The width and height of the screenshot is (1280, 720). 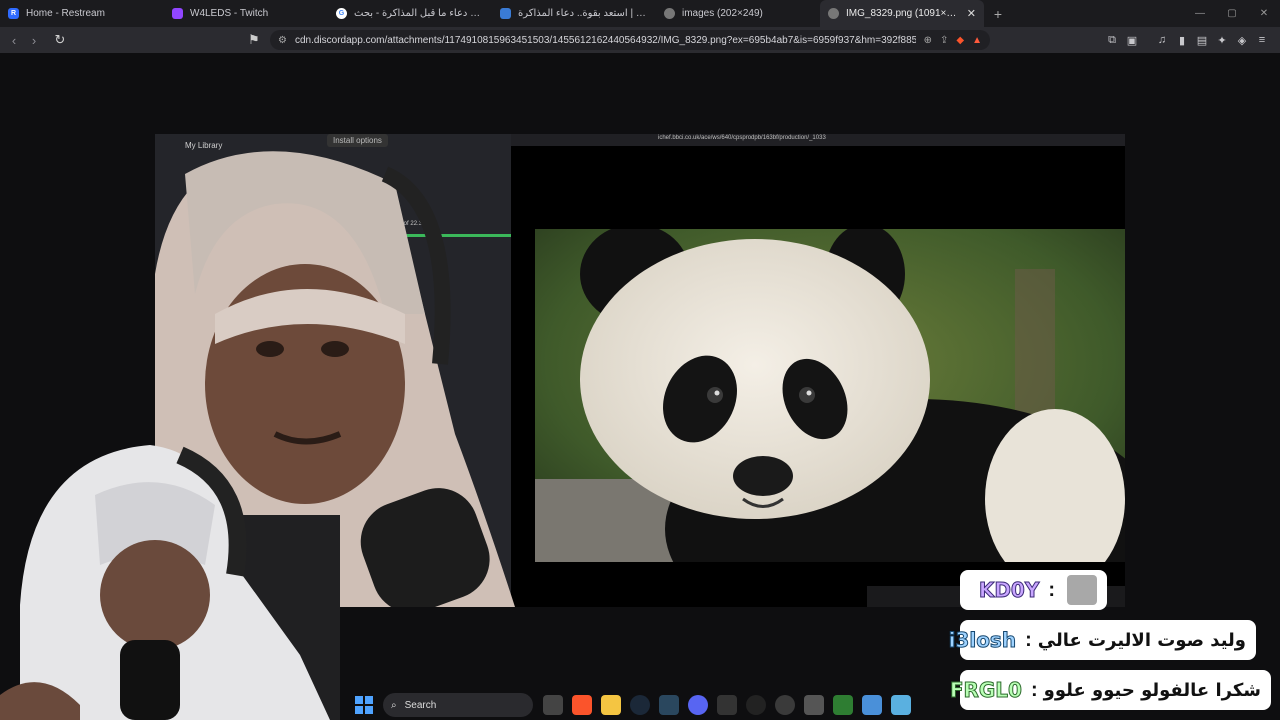 What do you see at coordinates (655, 705) in the screenshot?
I see `windows-taskbar: ⌕ Search` at bounding box center [655, 705].